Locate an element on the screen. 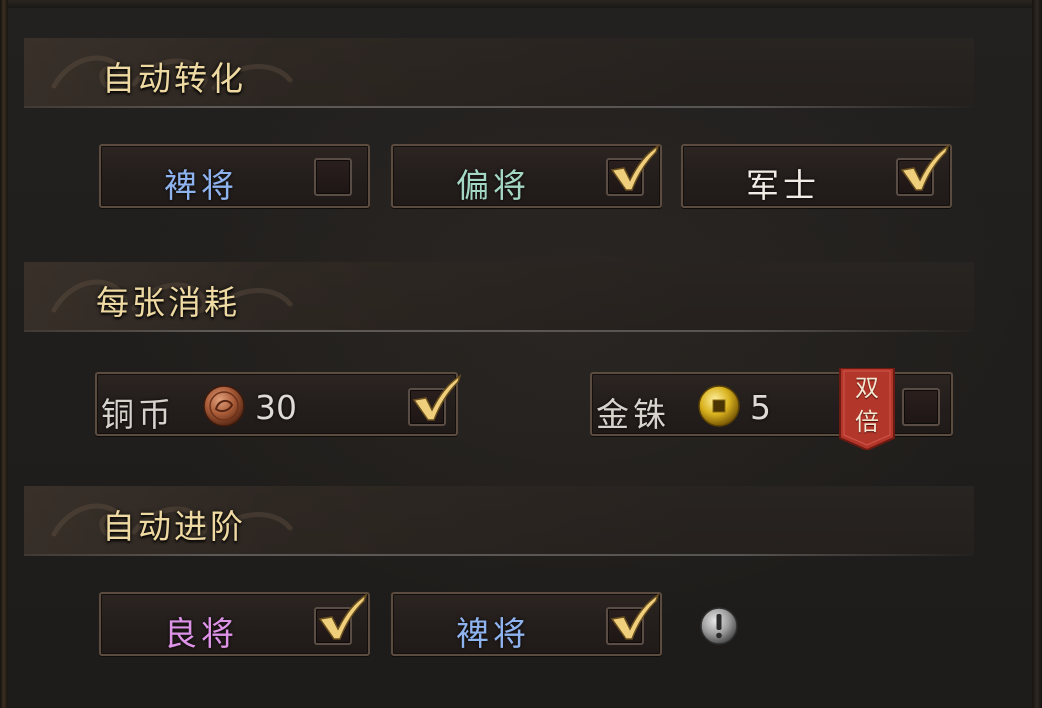 This screenshot has width=1042, height=708. gold-coin-icon is located at coordinates (719, 406).